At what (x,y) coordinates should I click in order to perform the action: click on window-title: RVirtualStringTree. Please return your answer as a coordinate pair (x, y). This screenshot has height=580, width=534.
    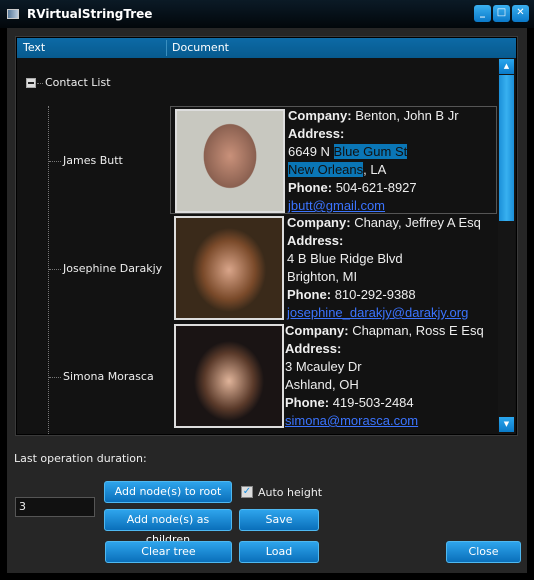
    Looking at the image, I should click on (90, 14).